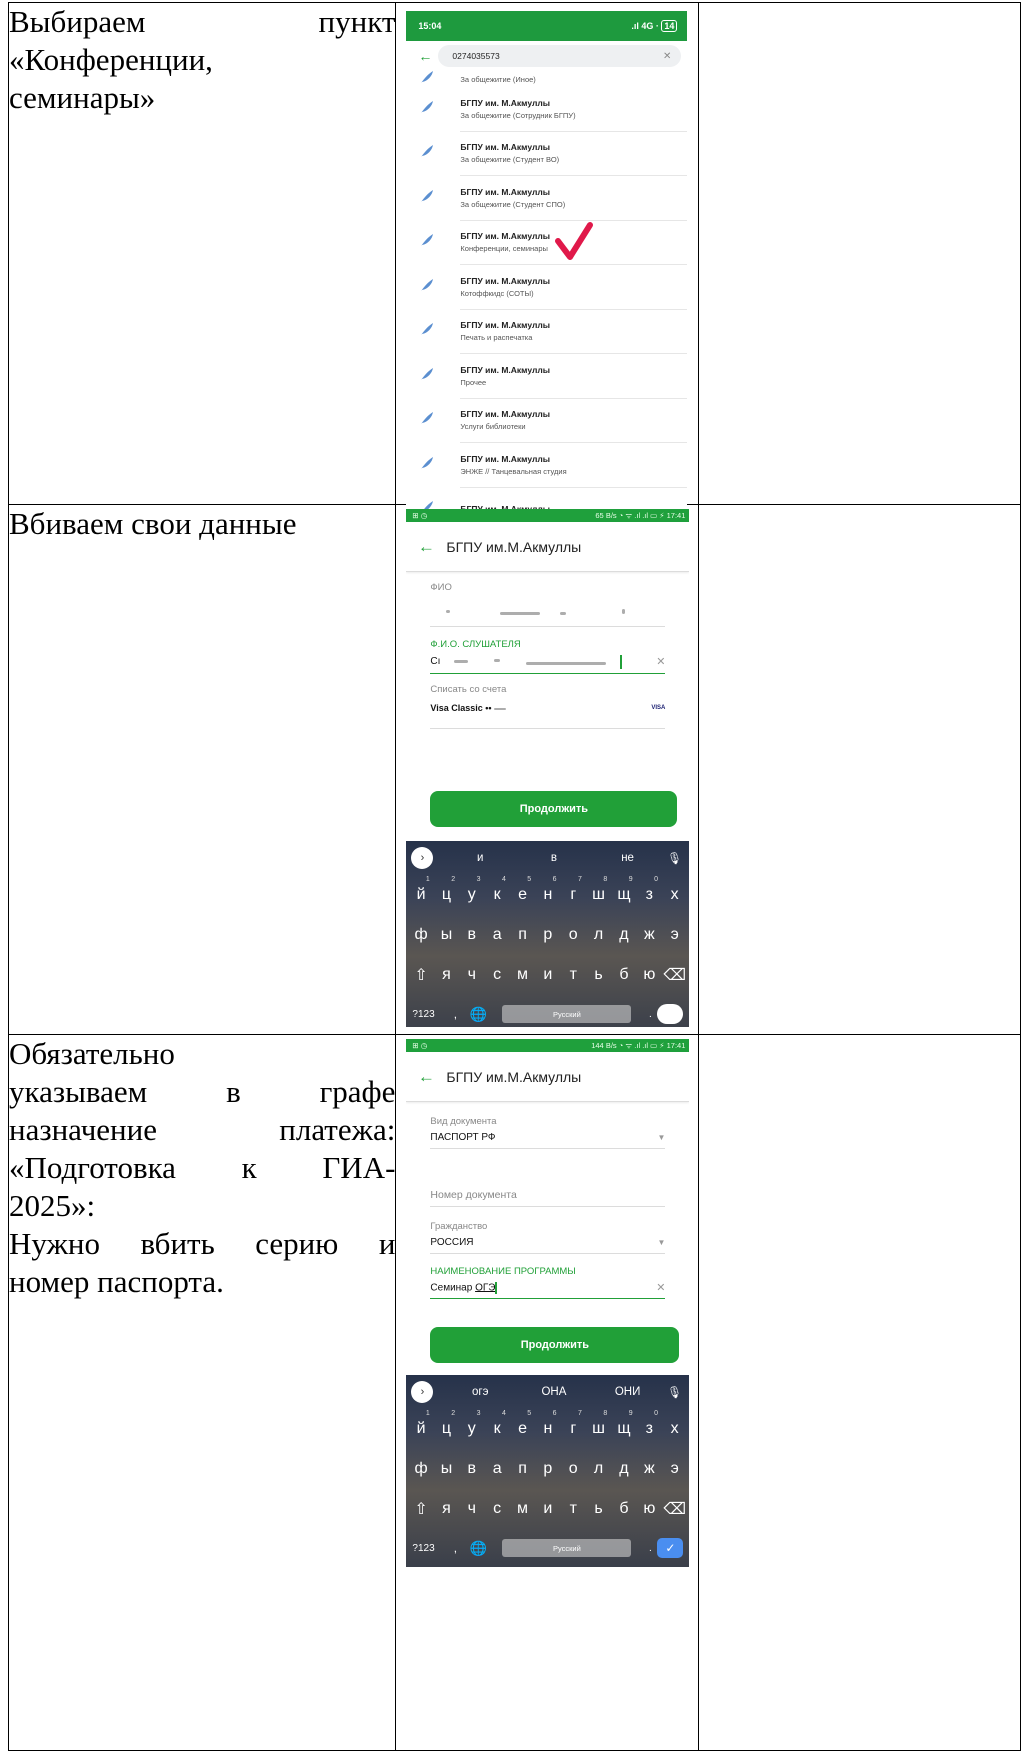  What do you see at coordinates (547, 287) in the screenshot?
I see `list-item: БГПУ им. М.Акмуллы Котоффкидс (СОТЫ)` at bounding box center [547, 287].